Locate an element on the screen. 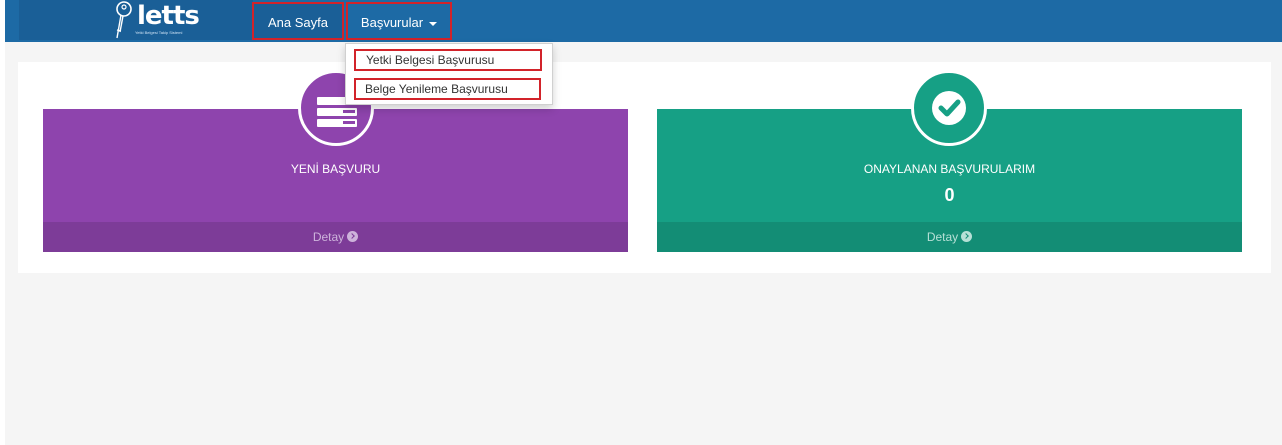 The height and width of the screenshot is (445, 1282). nav-applications-dropdown: Başvurular is located at coordinates (399, 21).